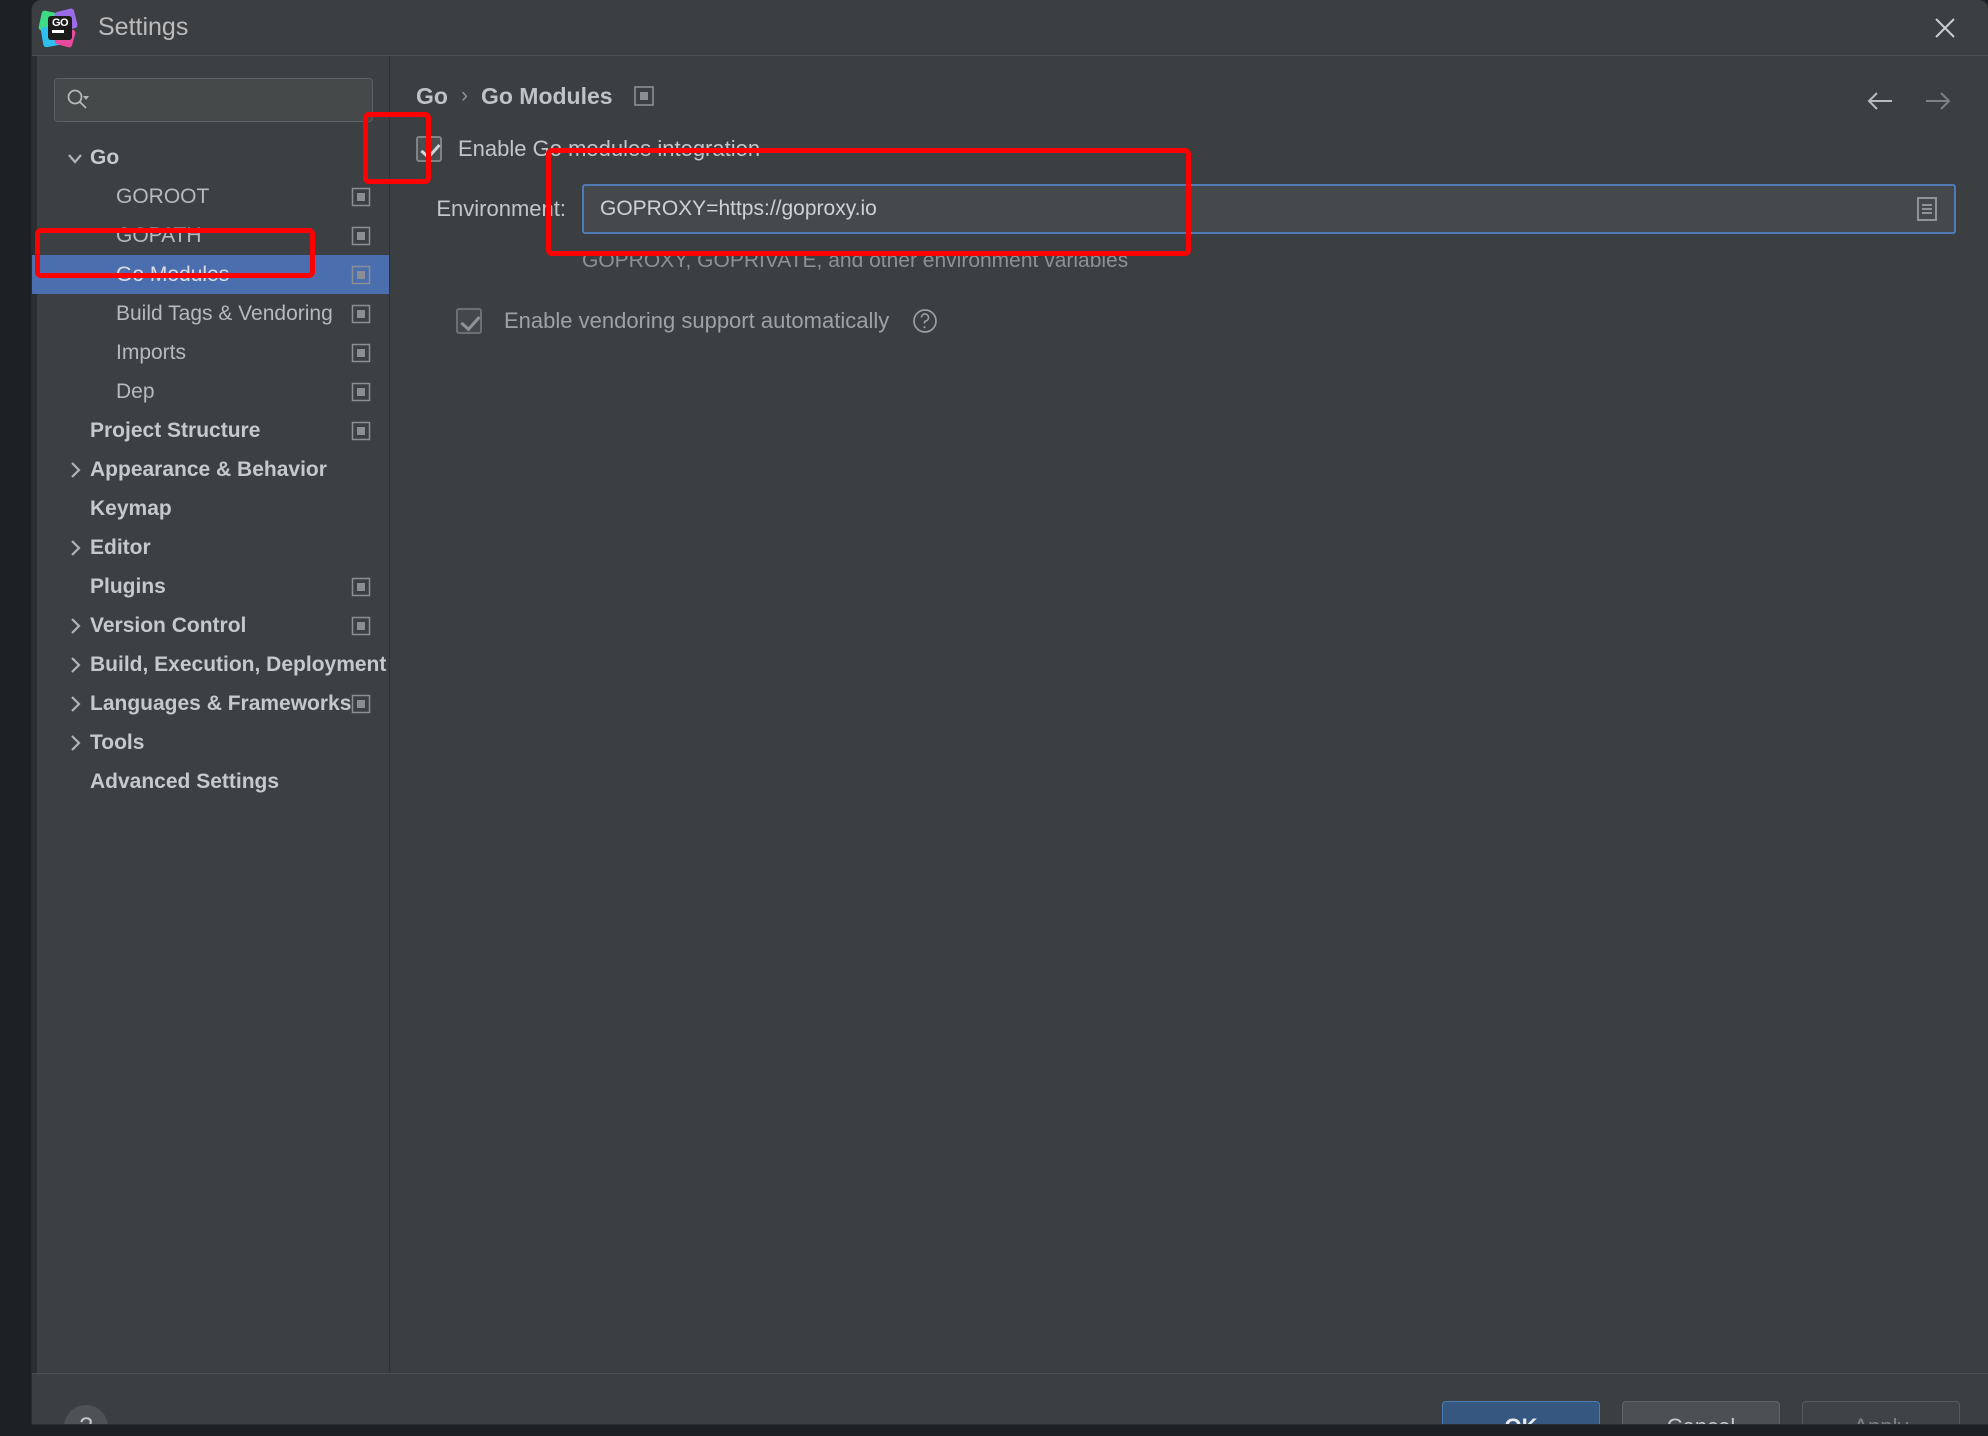 Image resolution: width=1988 pixels, height=1436 pixels. What do you see at coordinates (210, 235) in the screenshot?
I see `sidebar-item-gopath: GOPATH` at bounding box center [210, 235].